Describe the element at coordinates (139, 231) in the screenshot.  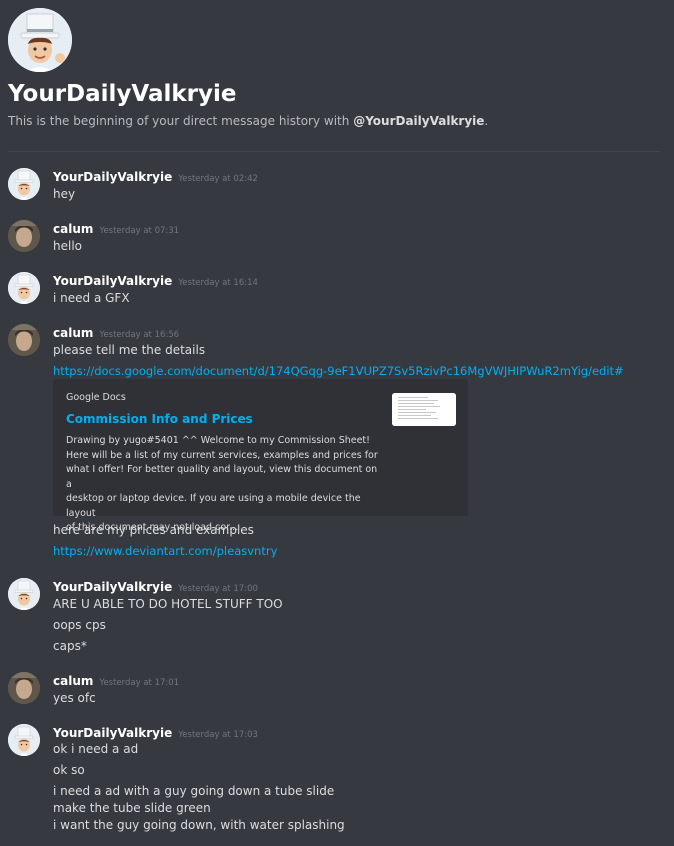
I see `timestamp: Yesterday at 07:31` at that location.